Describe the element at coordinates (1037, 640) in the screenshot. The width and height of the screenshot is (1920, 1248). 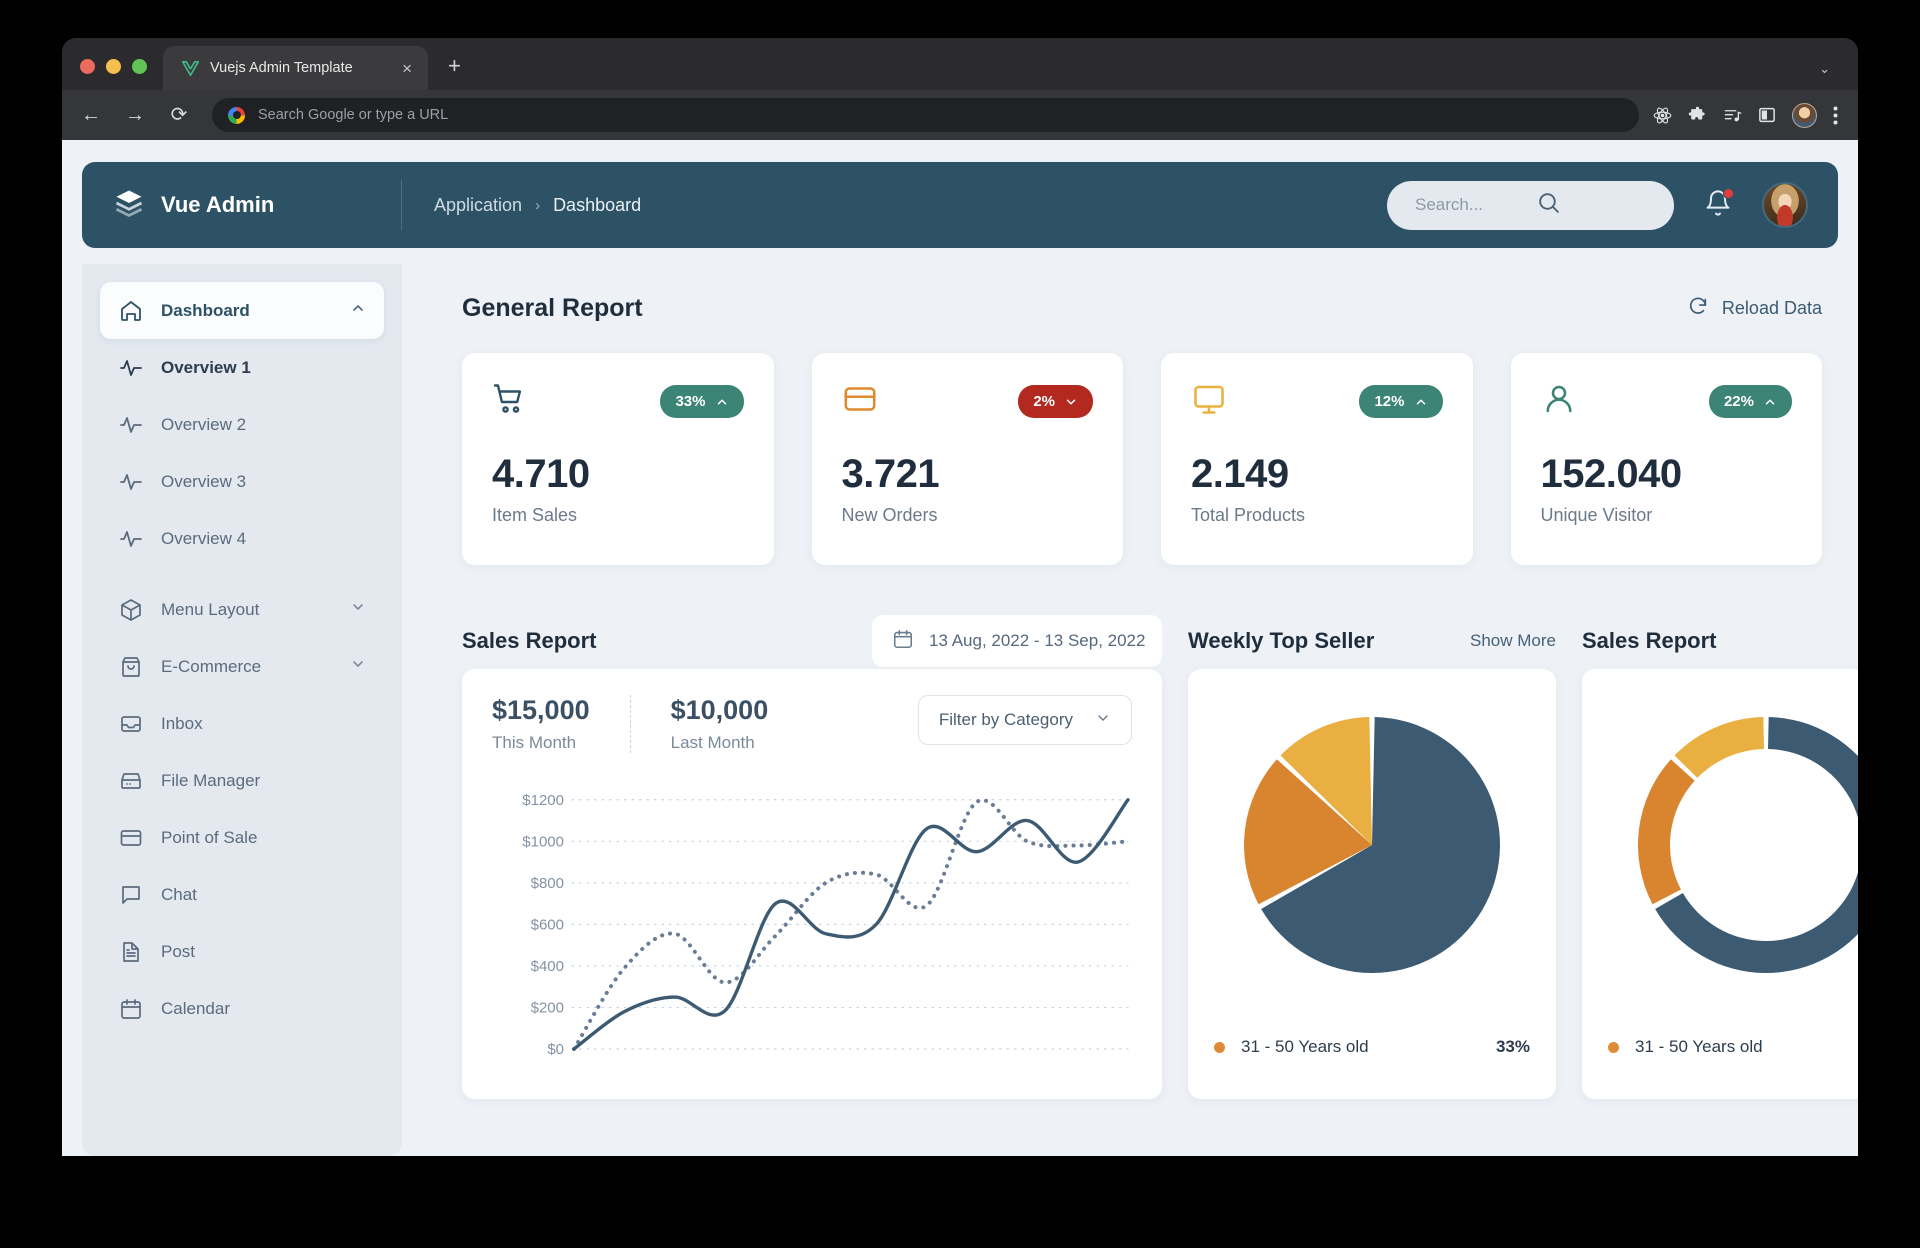
I see `date-range-value: 13 Aug, 2022 - 13 Sep, 2022` at that location.